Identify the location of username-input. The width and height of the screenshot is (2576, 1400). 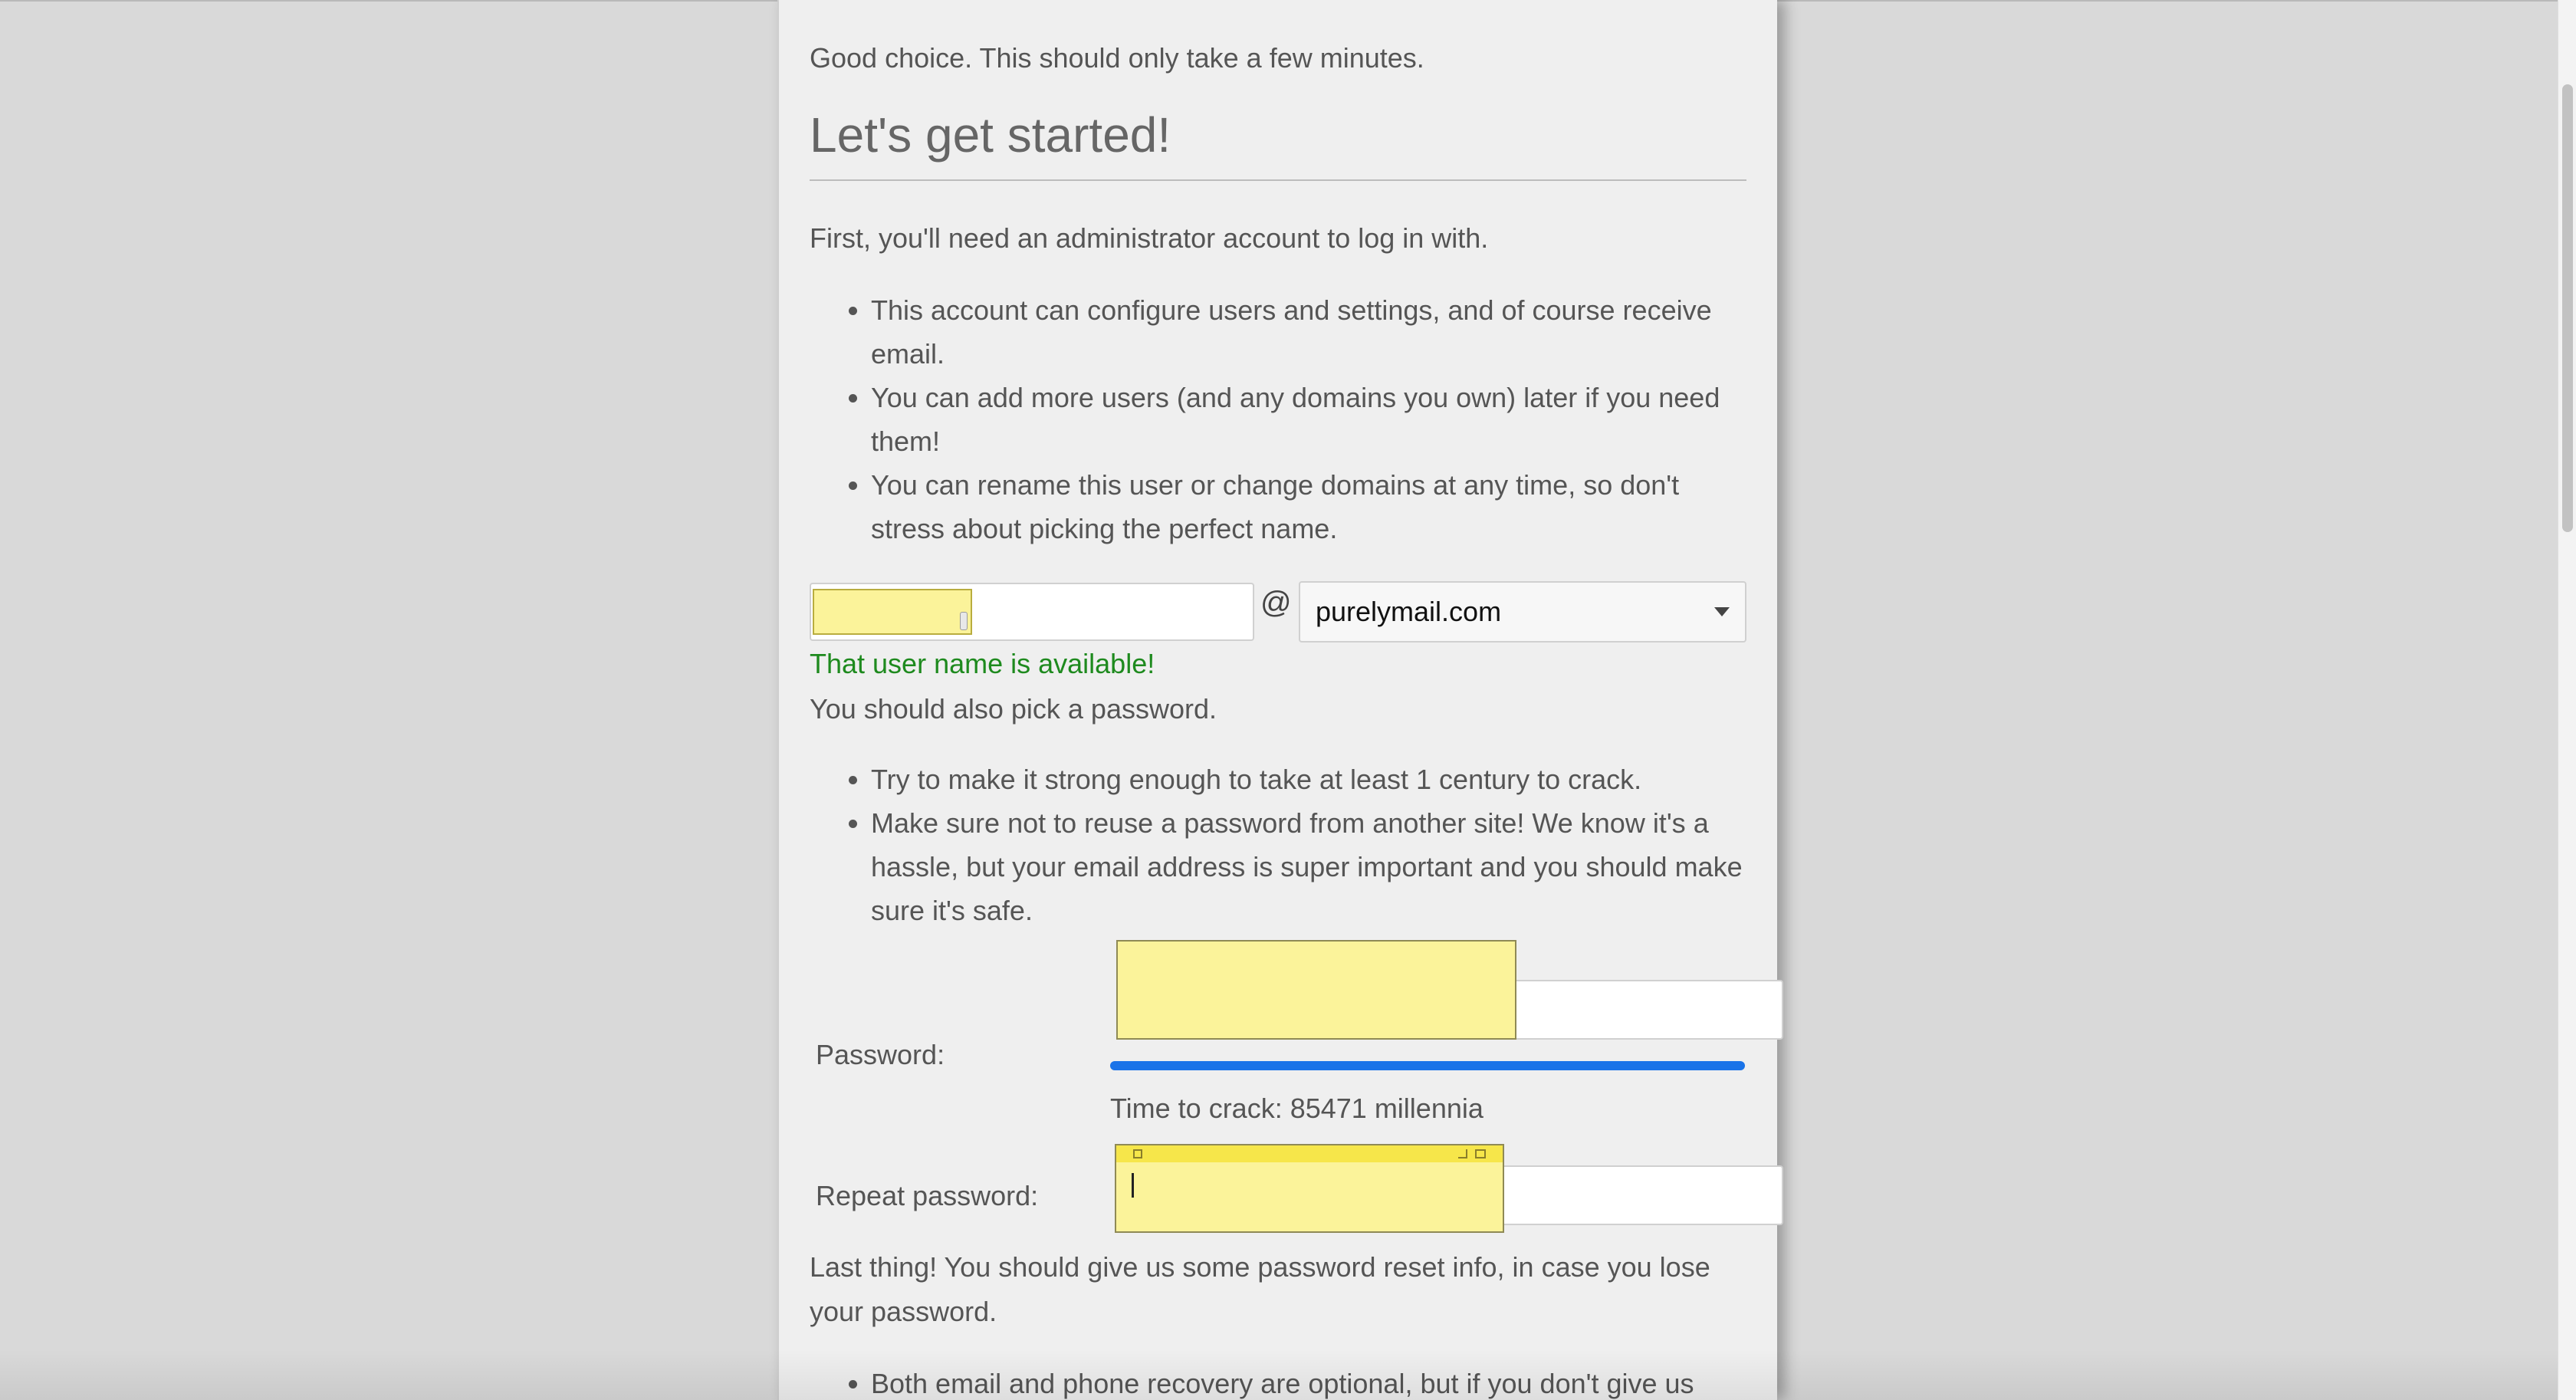
(1032, 612).